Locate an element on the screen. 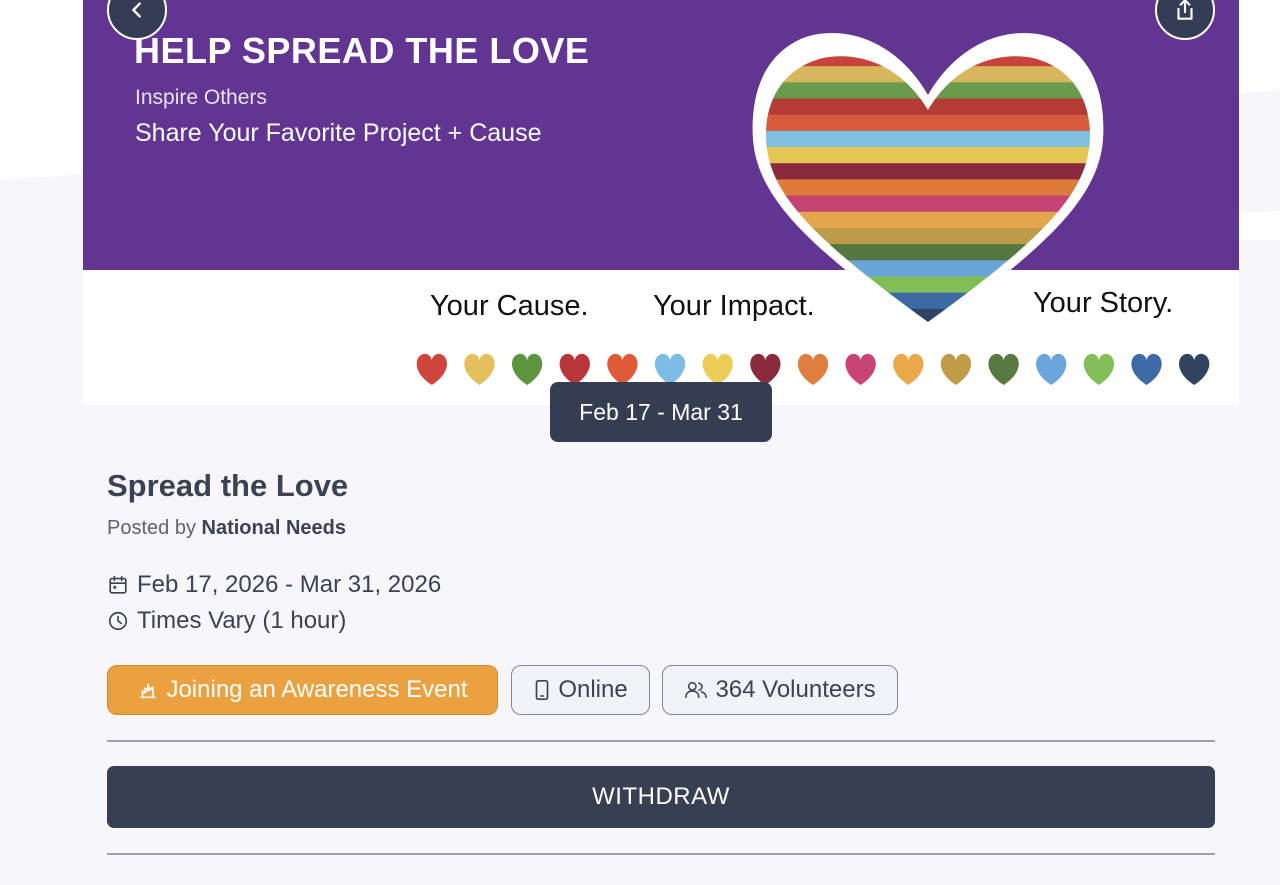 This screenshot has height=885, width=1280. organizer-name: National Needs is located at coordinates (274, 528).